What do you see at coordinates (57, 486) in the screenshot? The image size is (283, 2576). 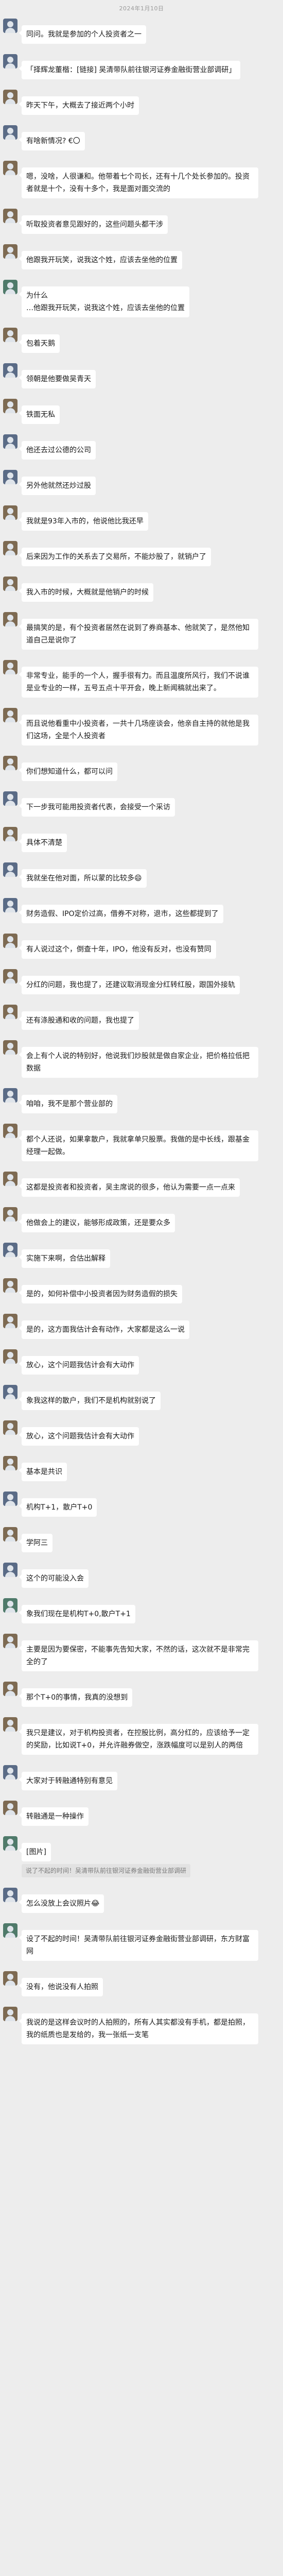 I see `message-bubble: 另外他就然还炒过股` at bounding box center [57, 486].